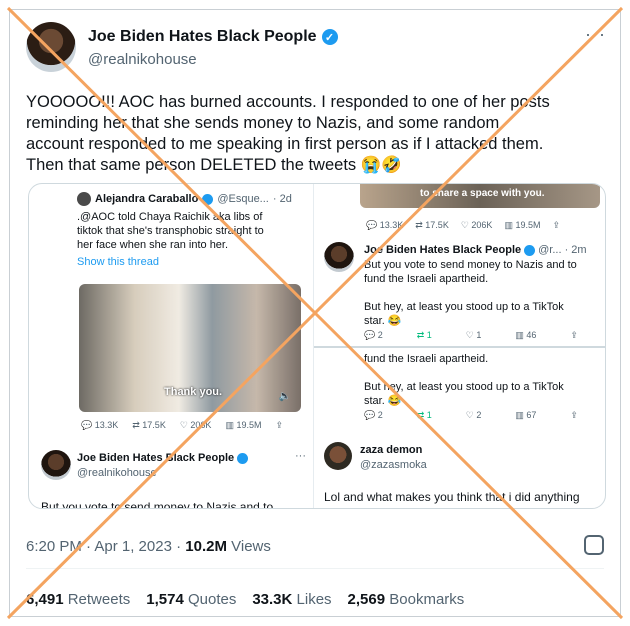  Describe the element at coordinates (526, 335) in the screenshot. I see `view-count: ▥ 46` at that location.